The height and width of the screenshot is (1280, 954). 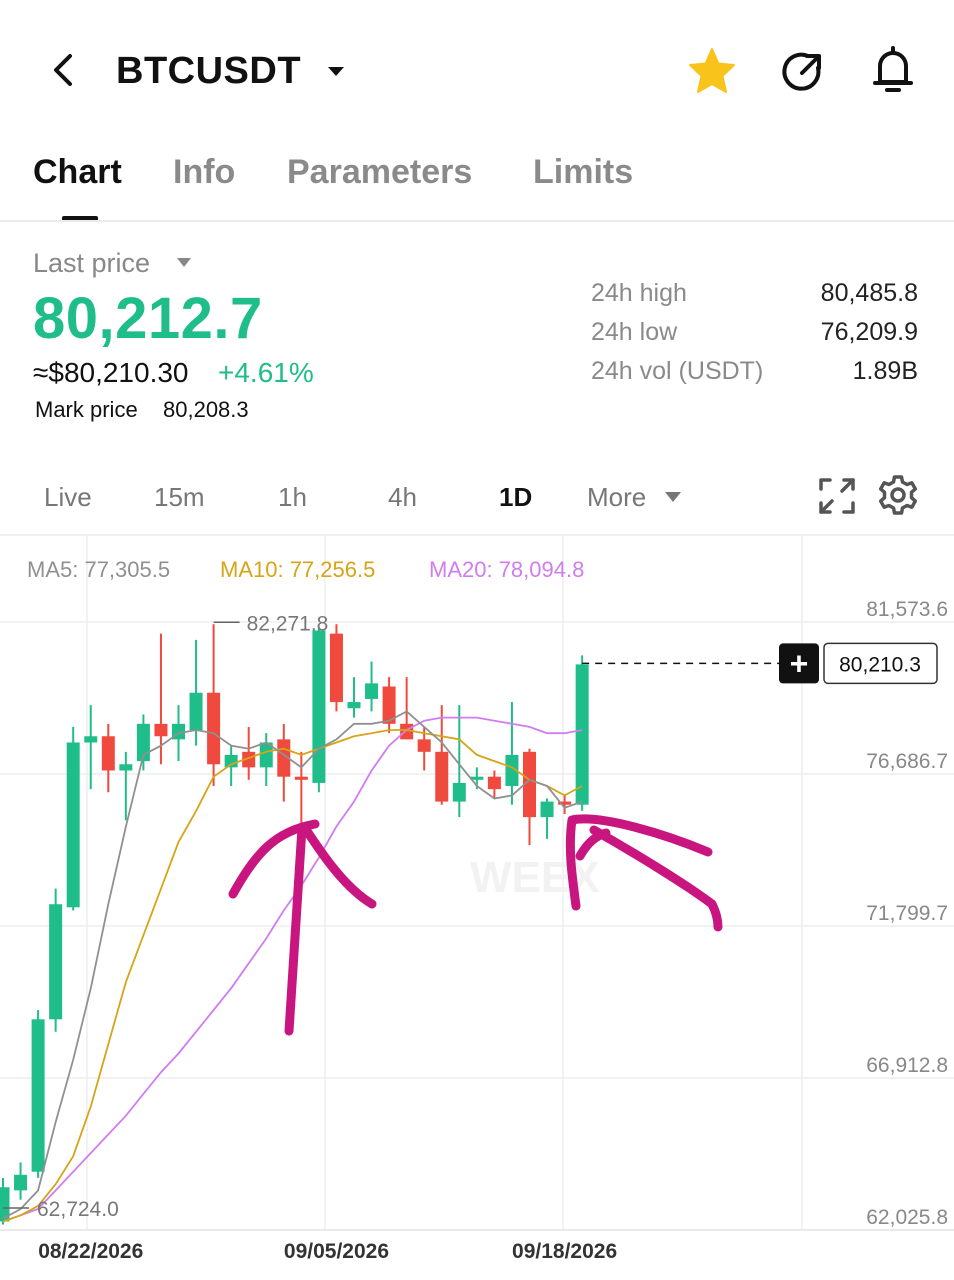 I want to click on stat-24h-low-value: 76,209.9, so click(x=869, y=332).